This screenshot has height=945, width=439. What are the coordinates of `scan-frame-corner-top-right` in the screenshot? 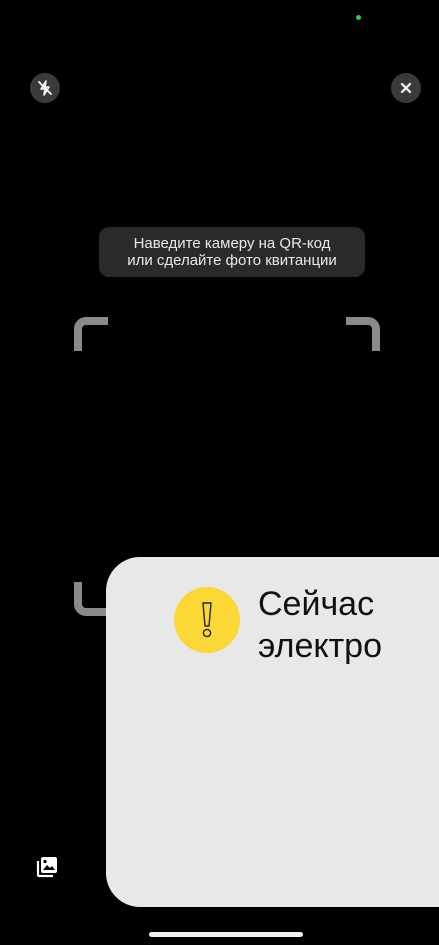 It's located at (363, 334).